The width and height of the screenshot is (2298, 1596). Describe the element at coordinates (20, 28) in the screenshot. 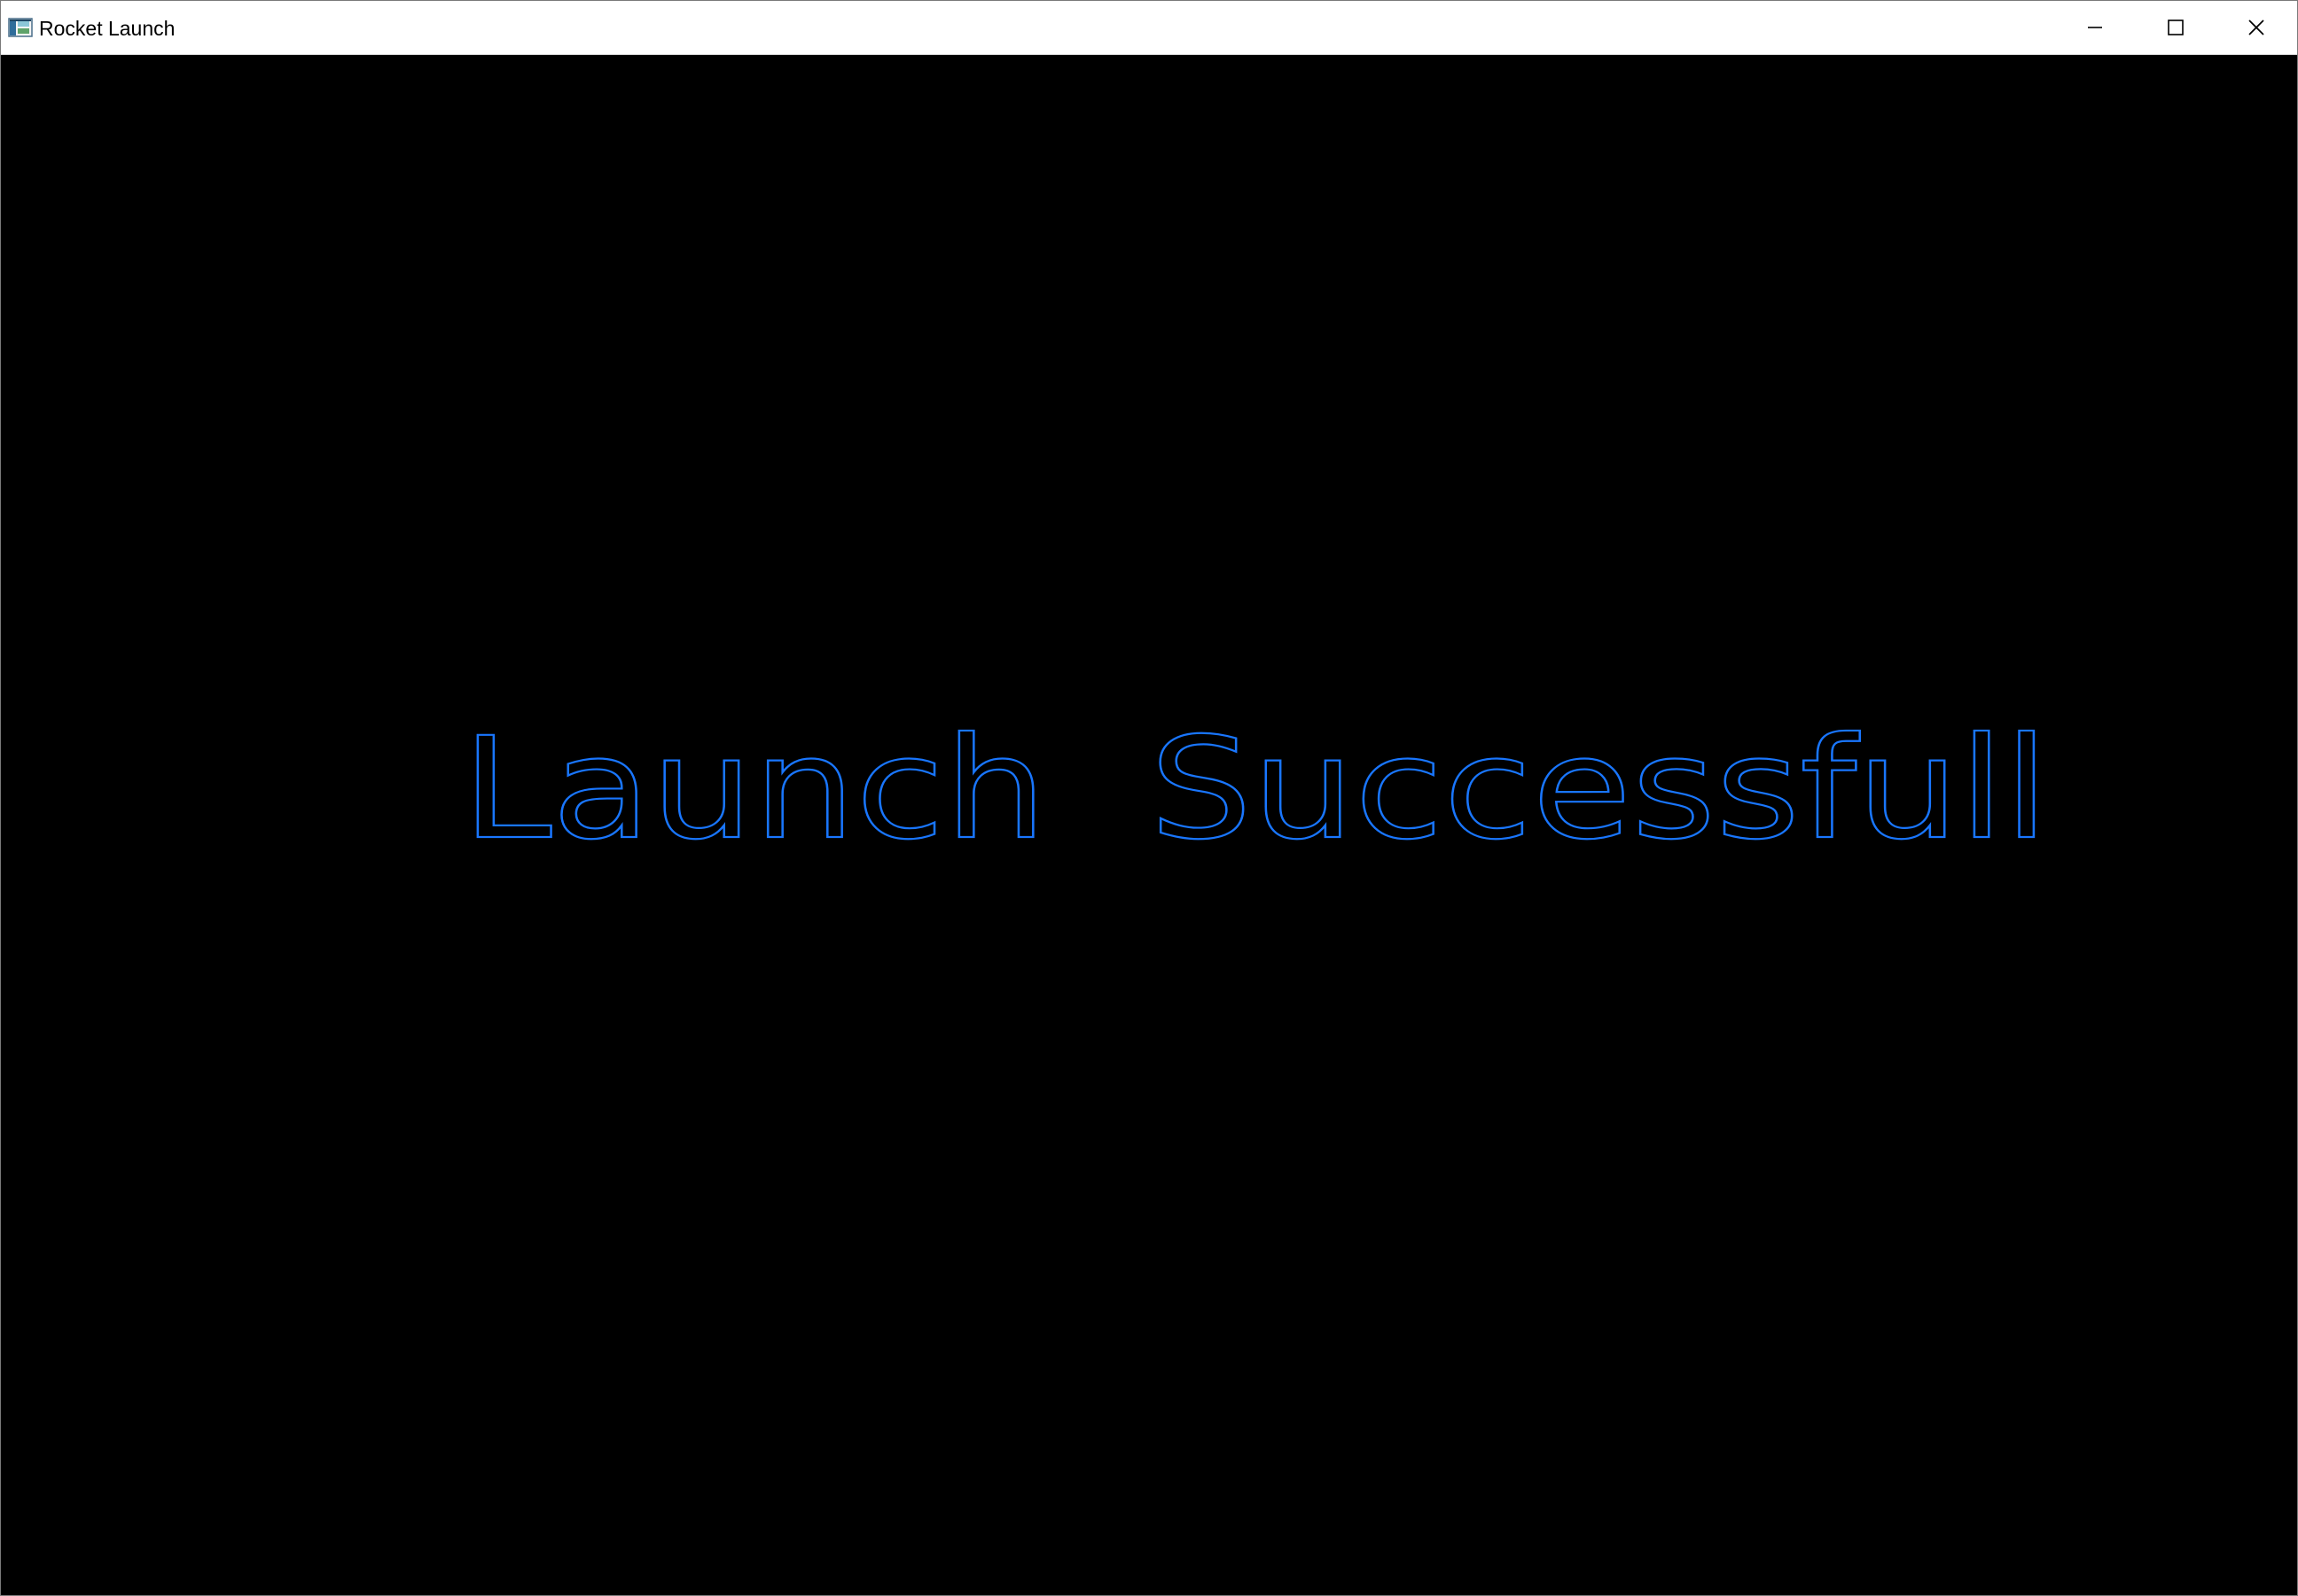

I see `app-window-icon` at that location.